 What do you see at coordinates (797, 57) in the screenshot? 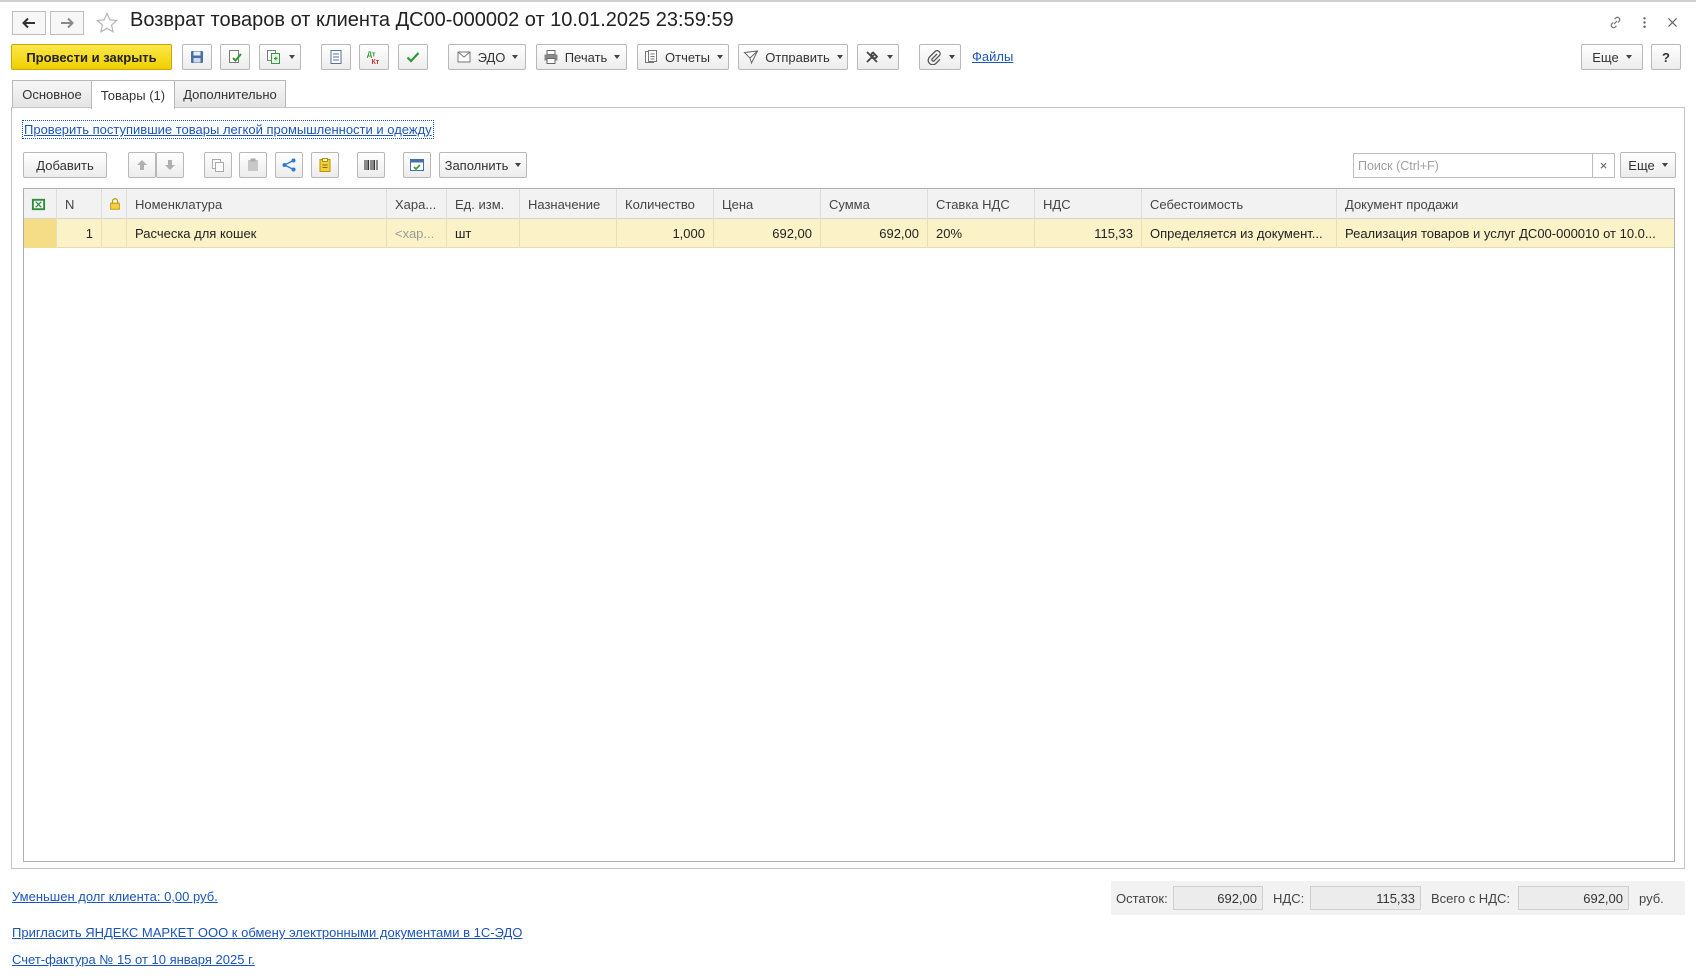
I see `send-label: Отправить` at bounding box center [797, 57].